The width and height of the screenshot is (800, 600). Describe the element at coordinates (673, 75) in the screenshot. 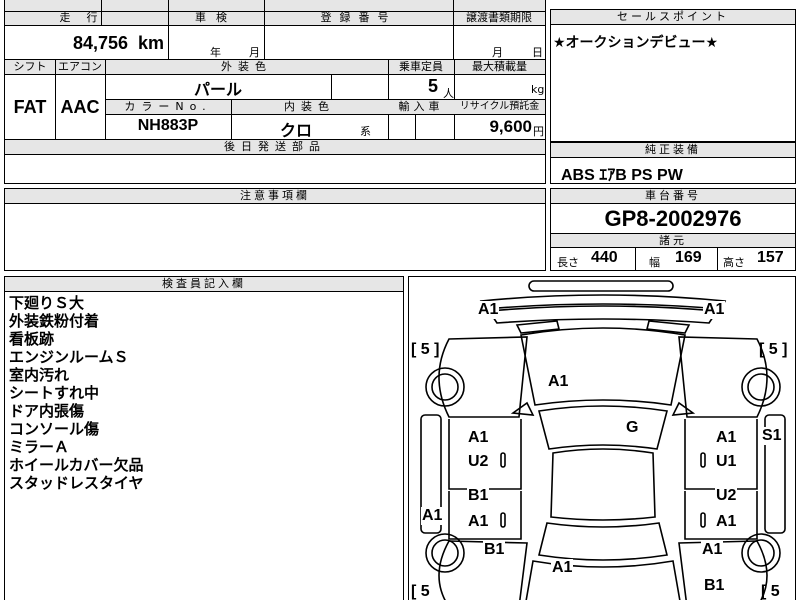

I see `sales-point-panel: セールスポイント ★オークションデビュー★` at that location.